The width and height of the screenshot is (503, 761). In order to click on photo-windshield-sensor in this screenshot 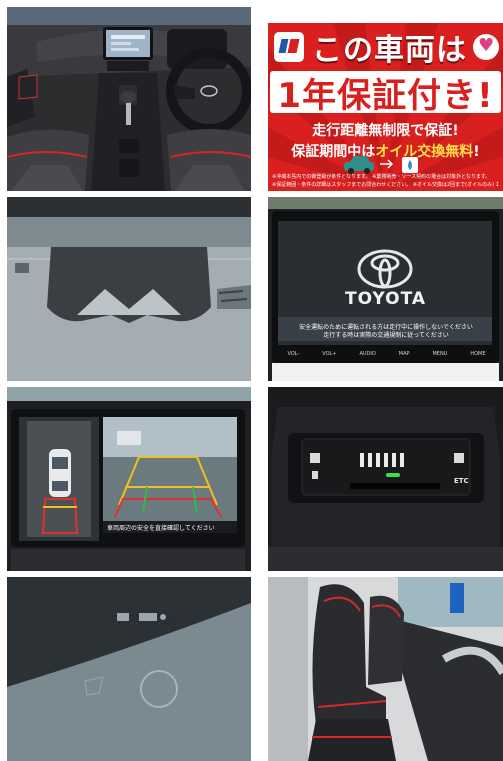, I will do `click(129, 669)`.